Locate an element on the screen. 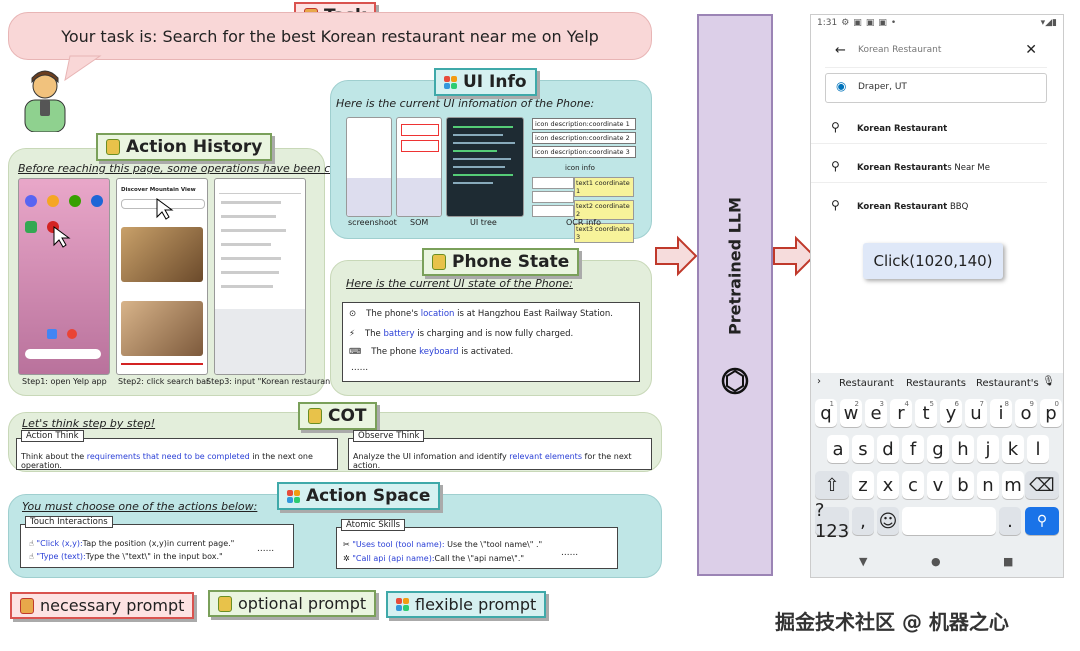 This screenshot has height=651, width=1080. key-k: k is located at coordinates (1013, 449).